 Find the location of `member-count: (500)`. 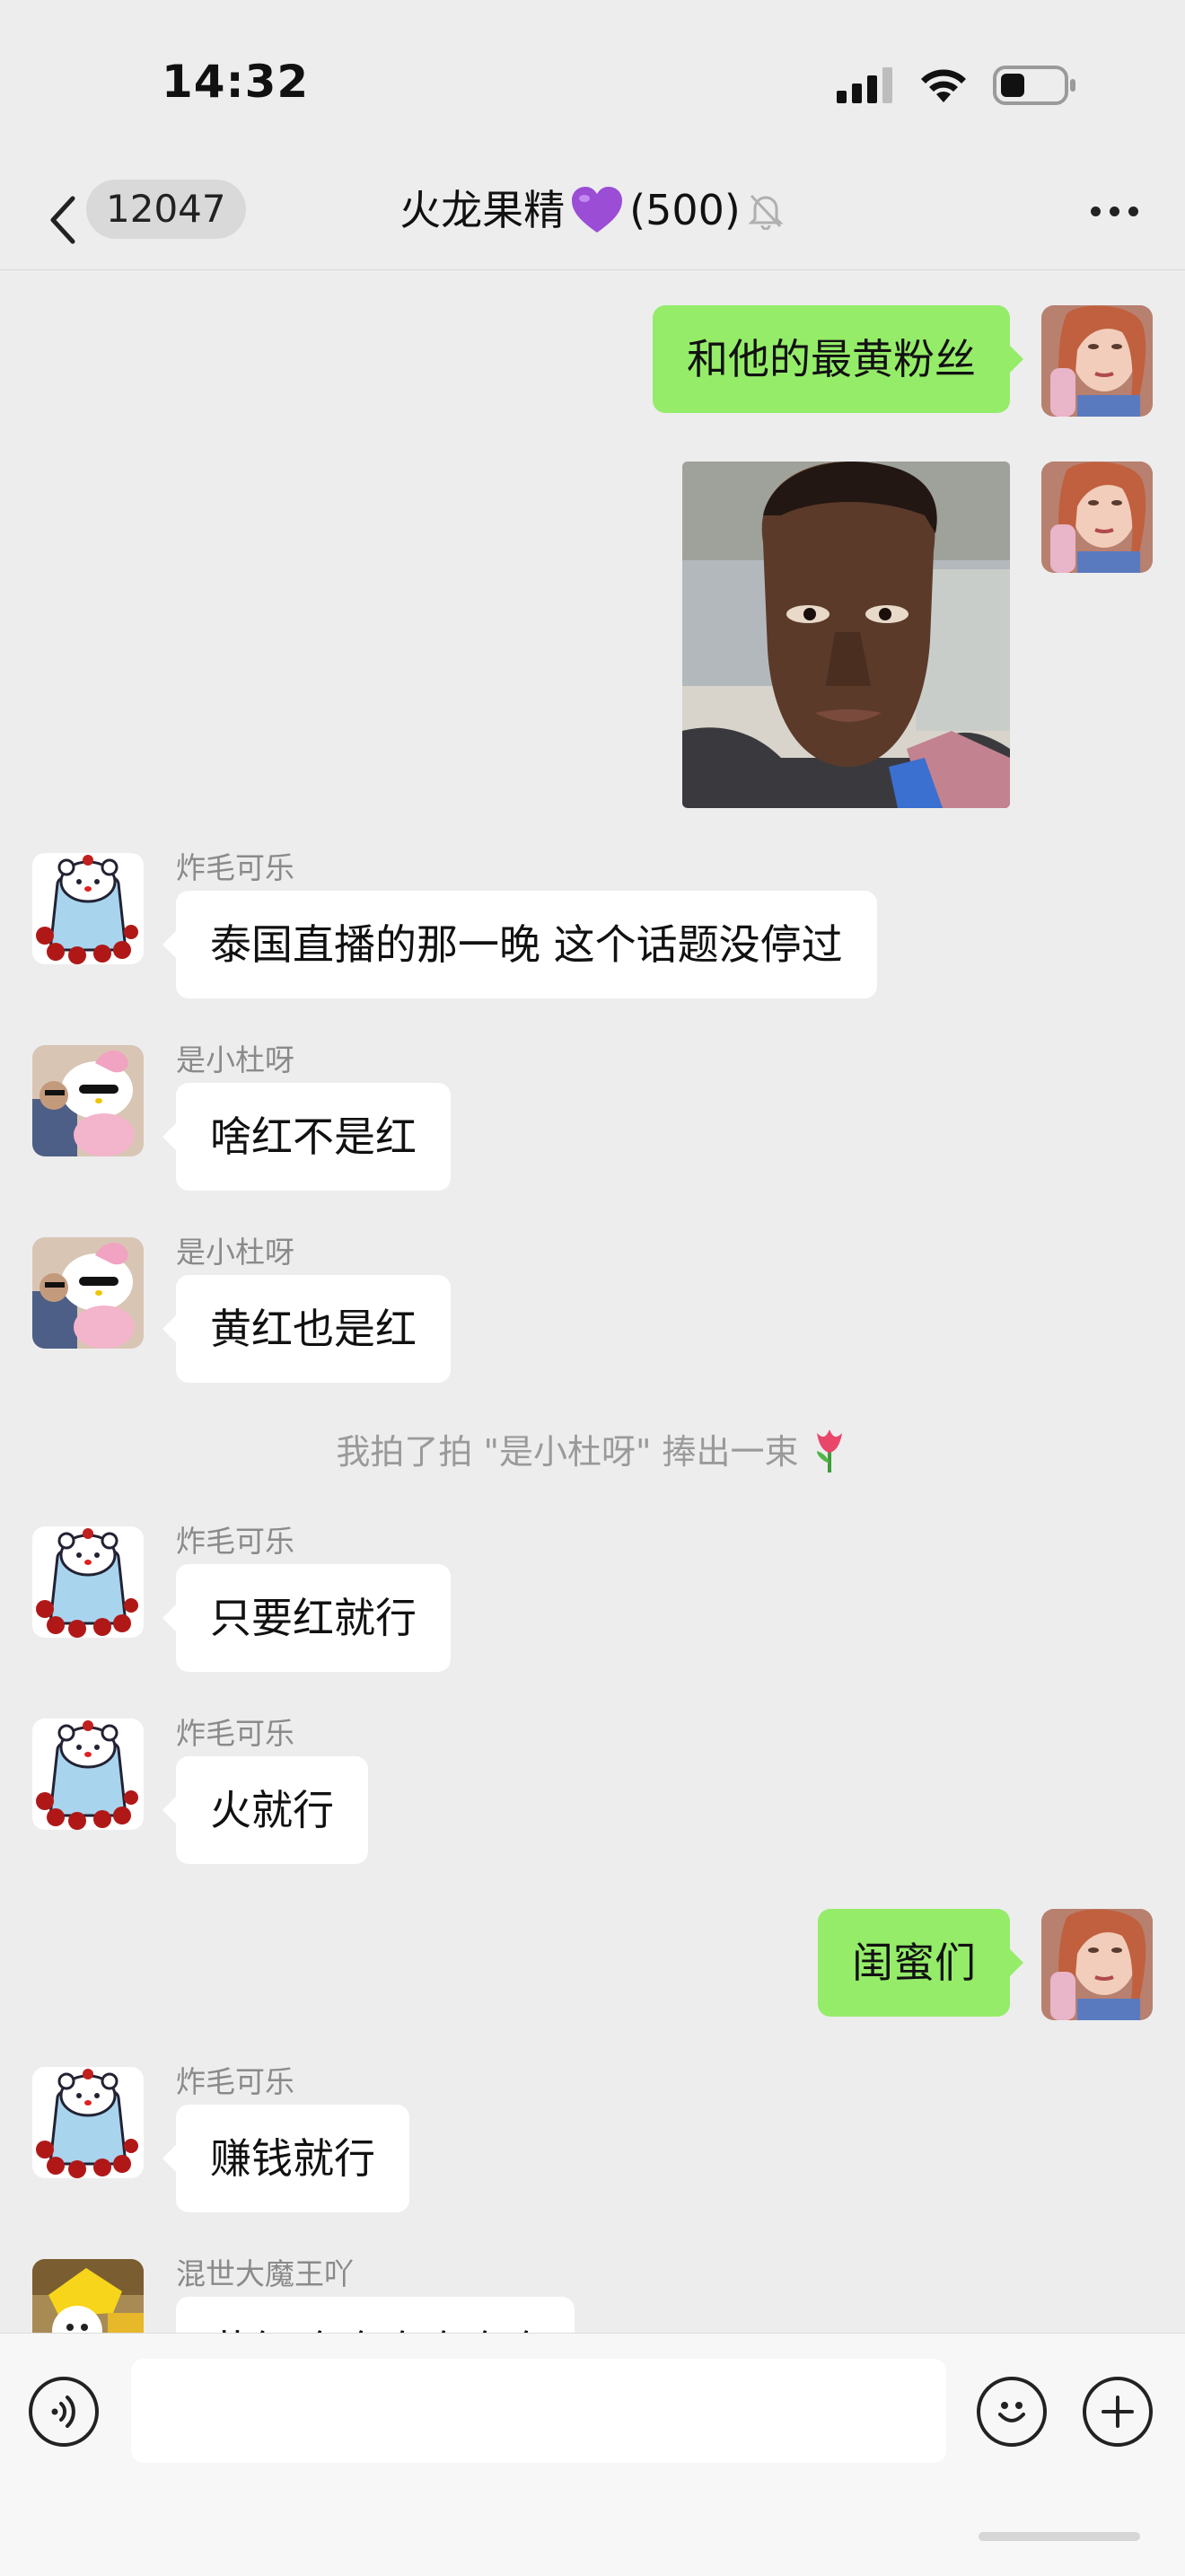

member-count: (500) is located at coordinates (685, 210).